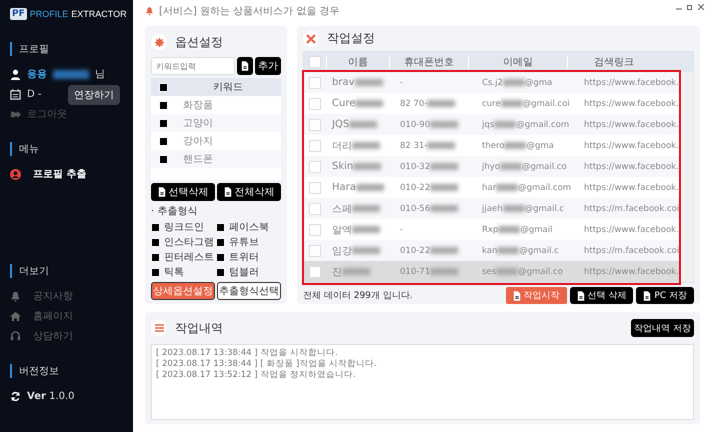 This screenshot has width=710, height=432. I want to click on phone-cell: 82 70-, so click(414, 103).